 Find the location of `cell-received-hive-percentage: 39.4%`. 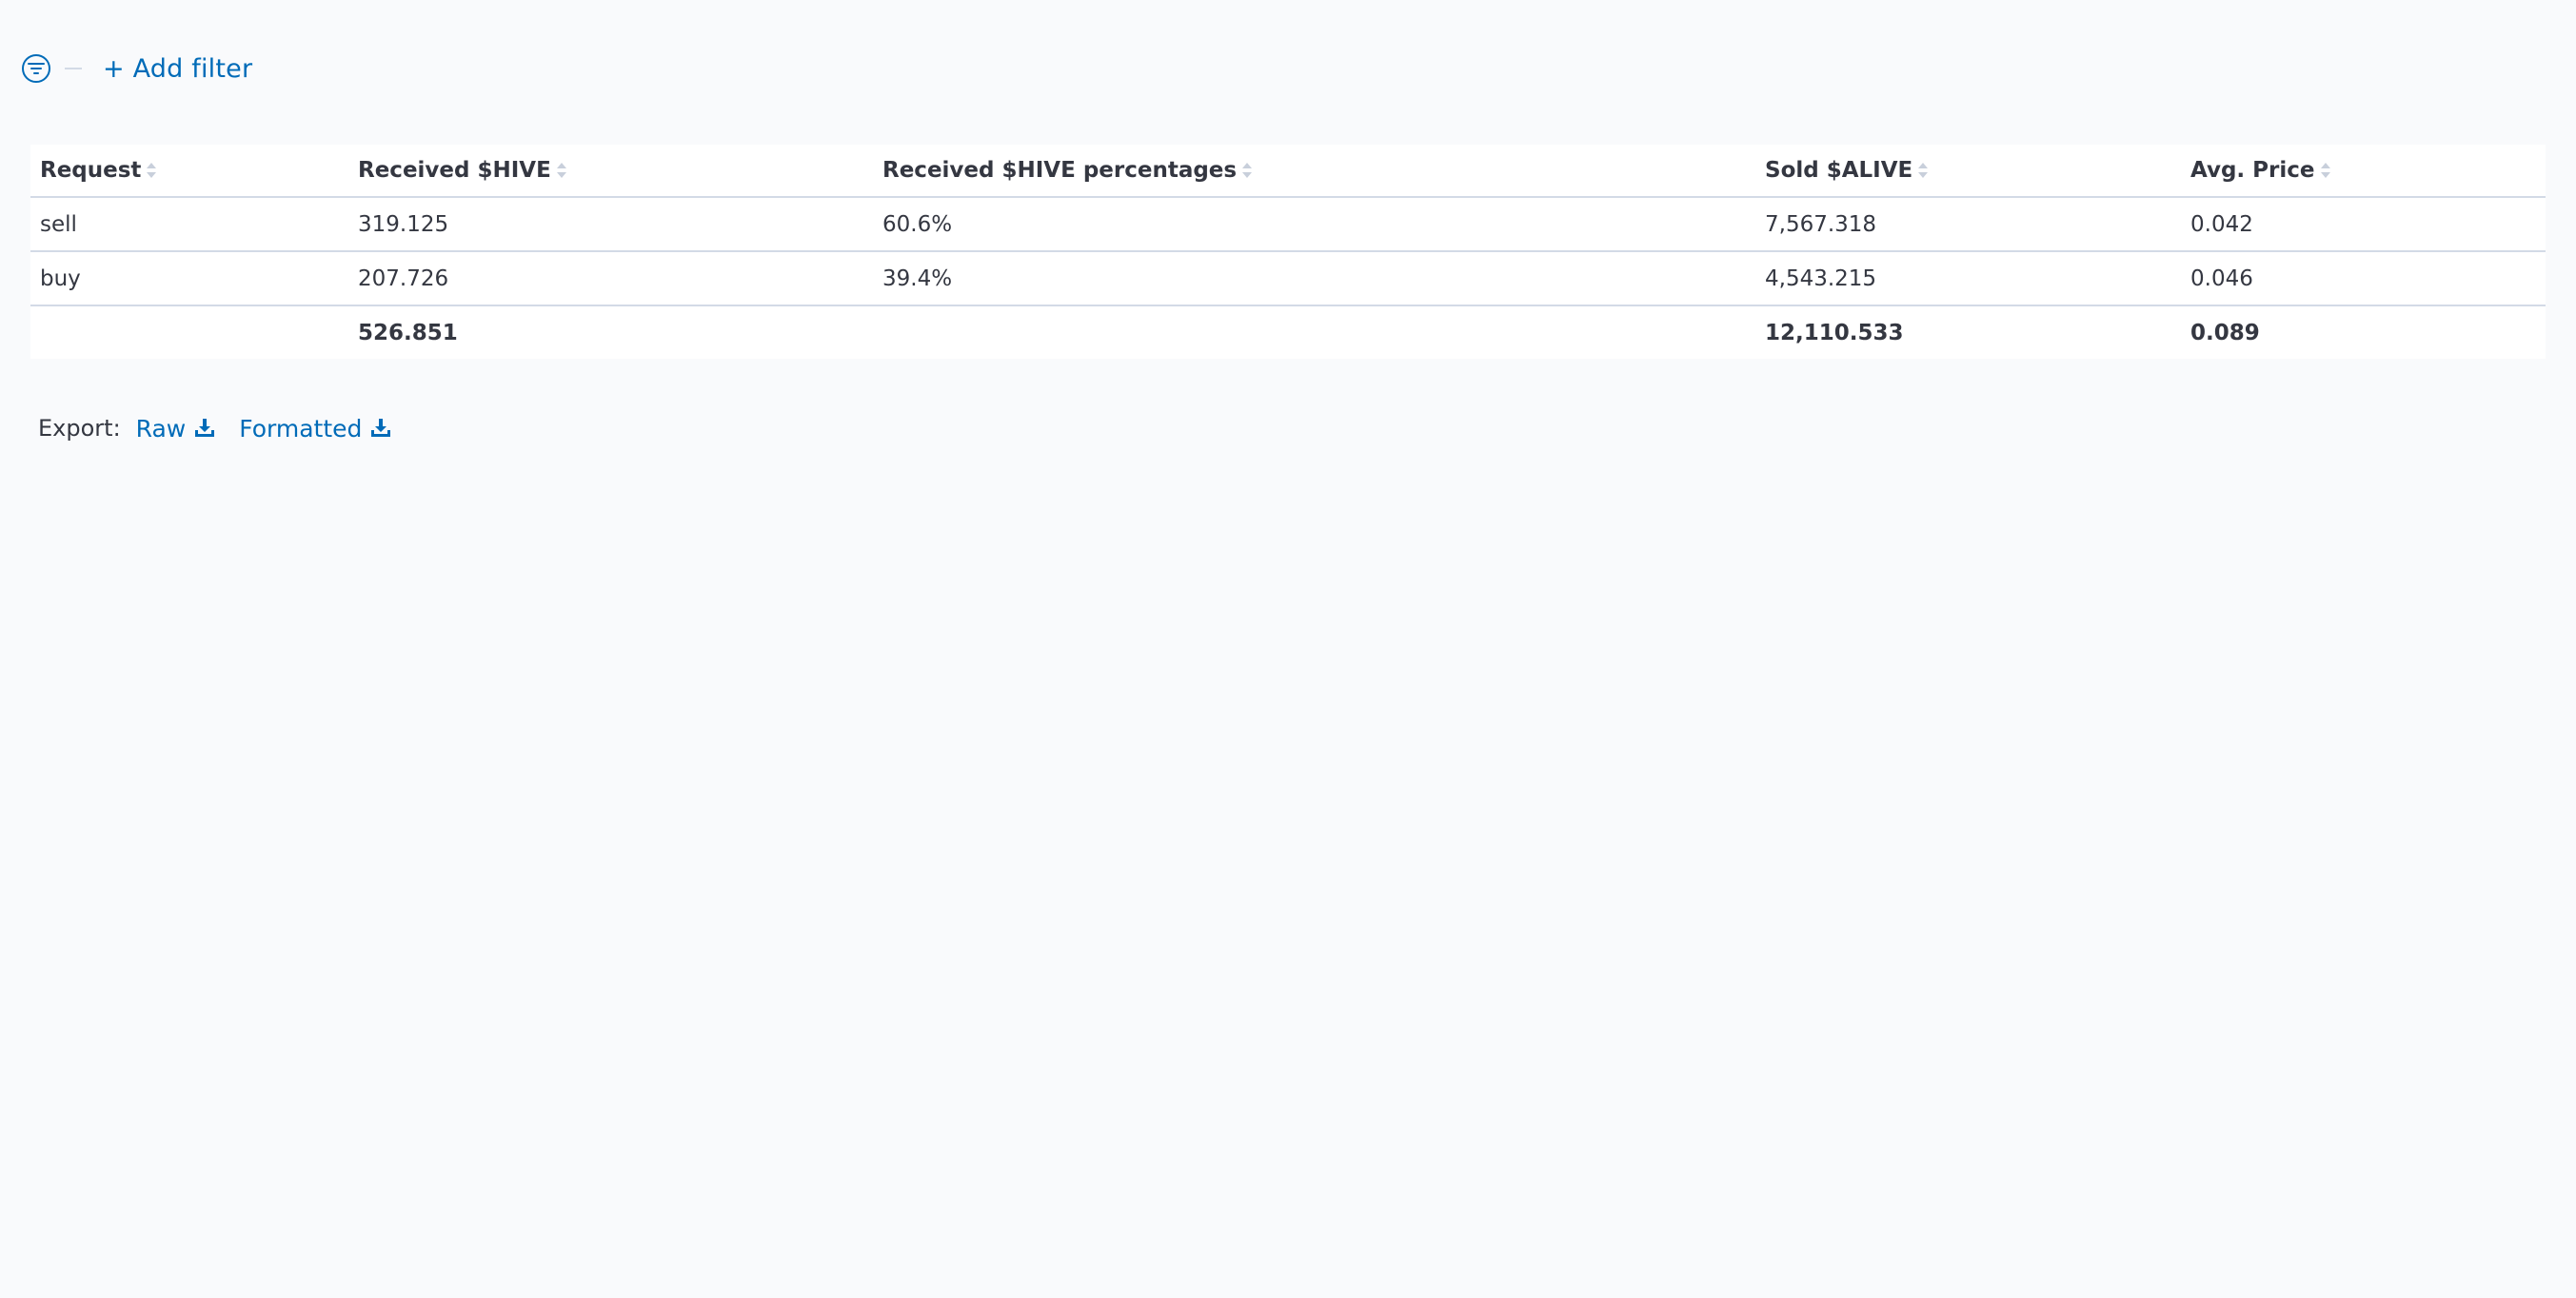

cell-received-hive-percentage: 39.4% is located at coordinates (1314, 278).